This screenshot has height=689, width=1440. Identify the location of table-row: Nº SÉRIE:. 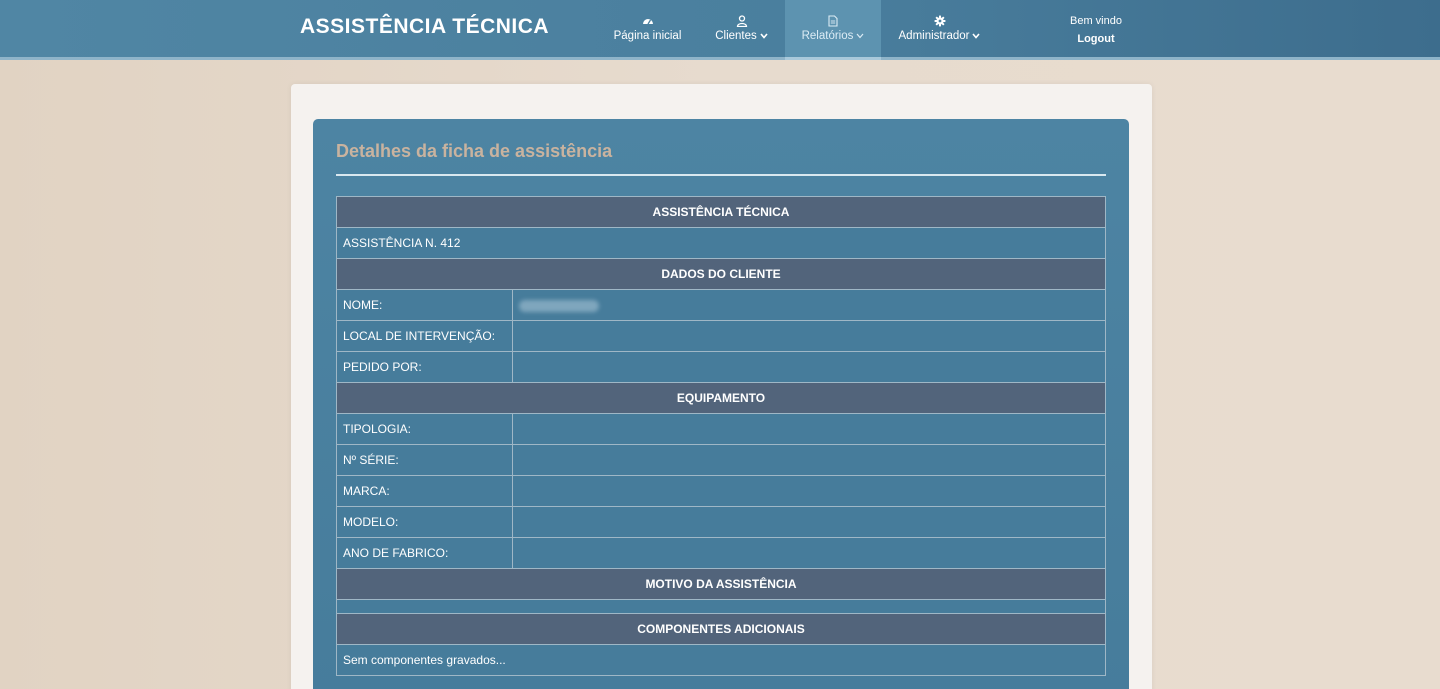
(721, 460).